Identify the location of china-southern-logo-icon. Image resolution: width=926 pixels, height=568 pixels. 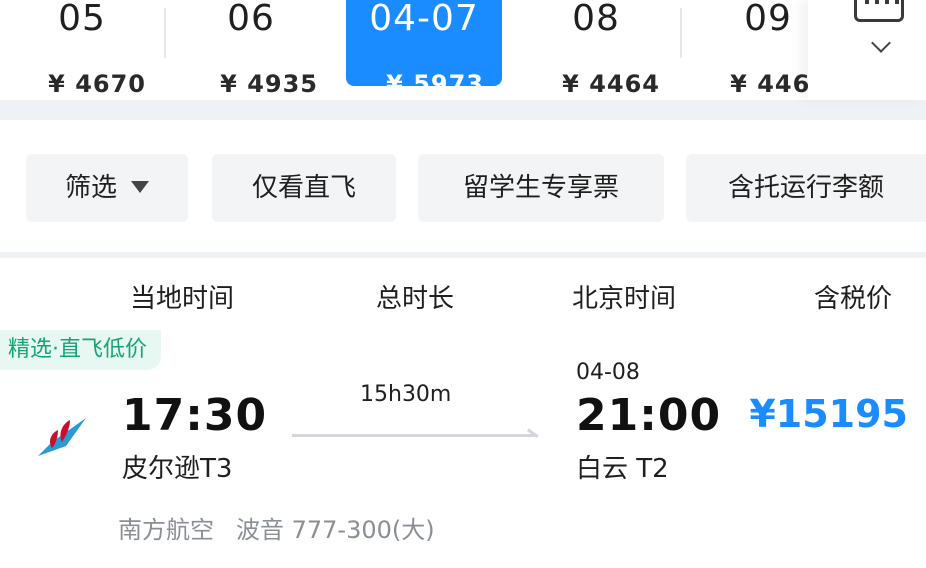
(62, 437).